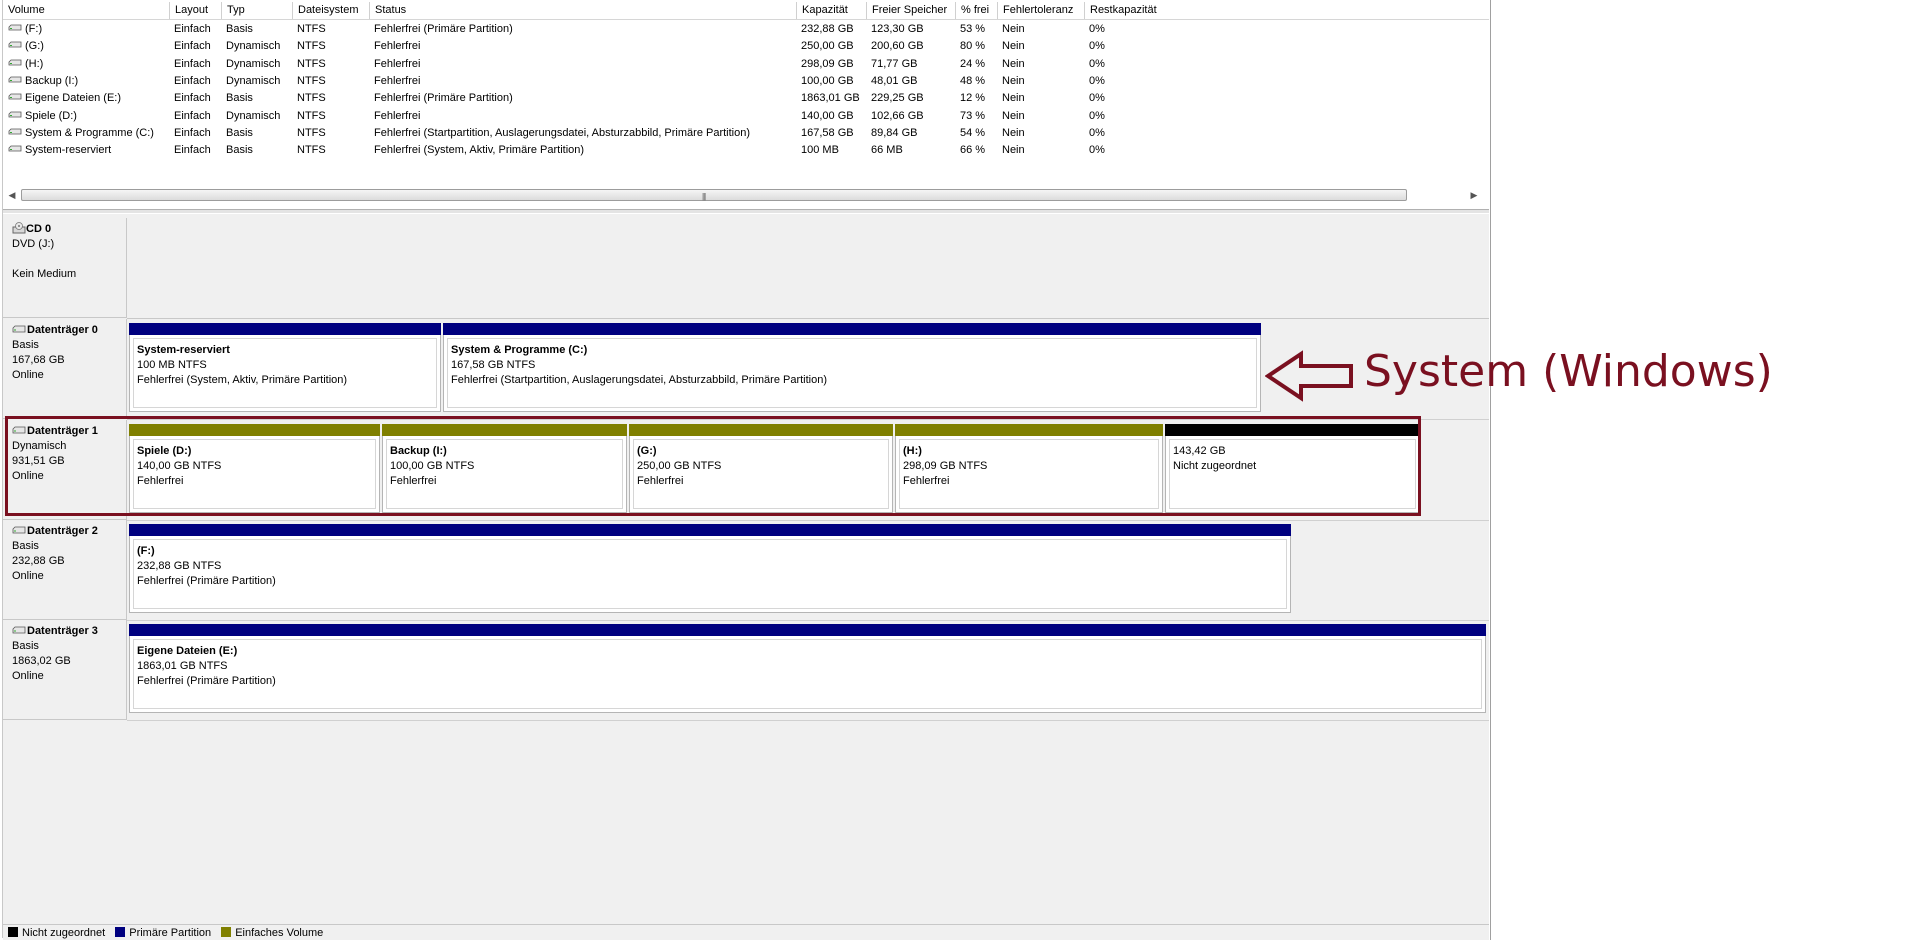  Describe the element at coordinates (183, 350) in the screenshot. I see `partition-name: System-reserviert` at that location.